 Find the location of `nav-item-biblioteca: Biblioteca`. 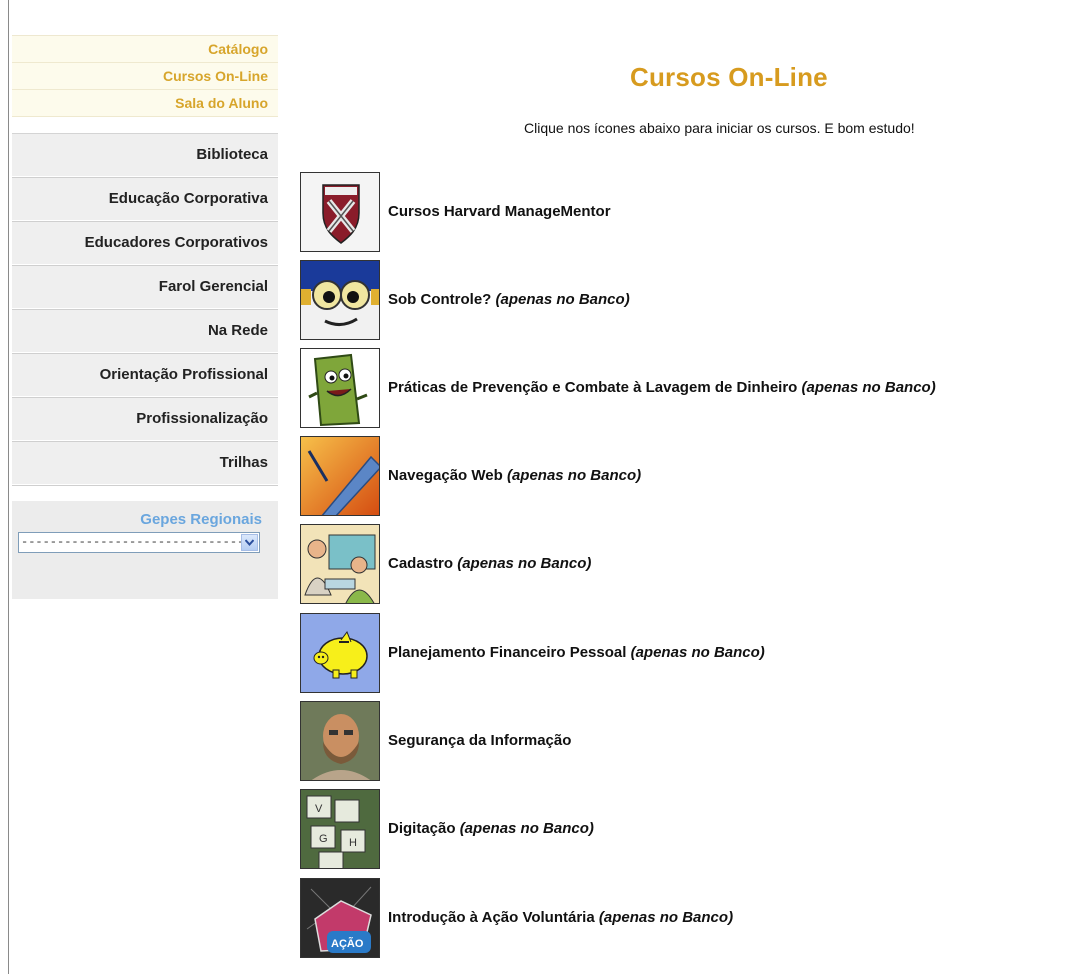

nav-item-biblioteca: Biblioteca is located at coordinates (145, 155).